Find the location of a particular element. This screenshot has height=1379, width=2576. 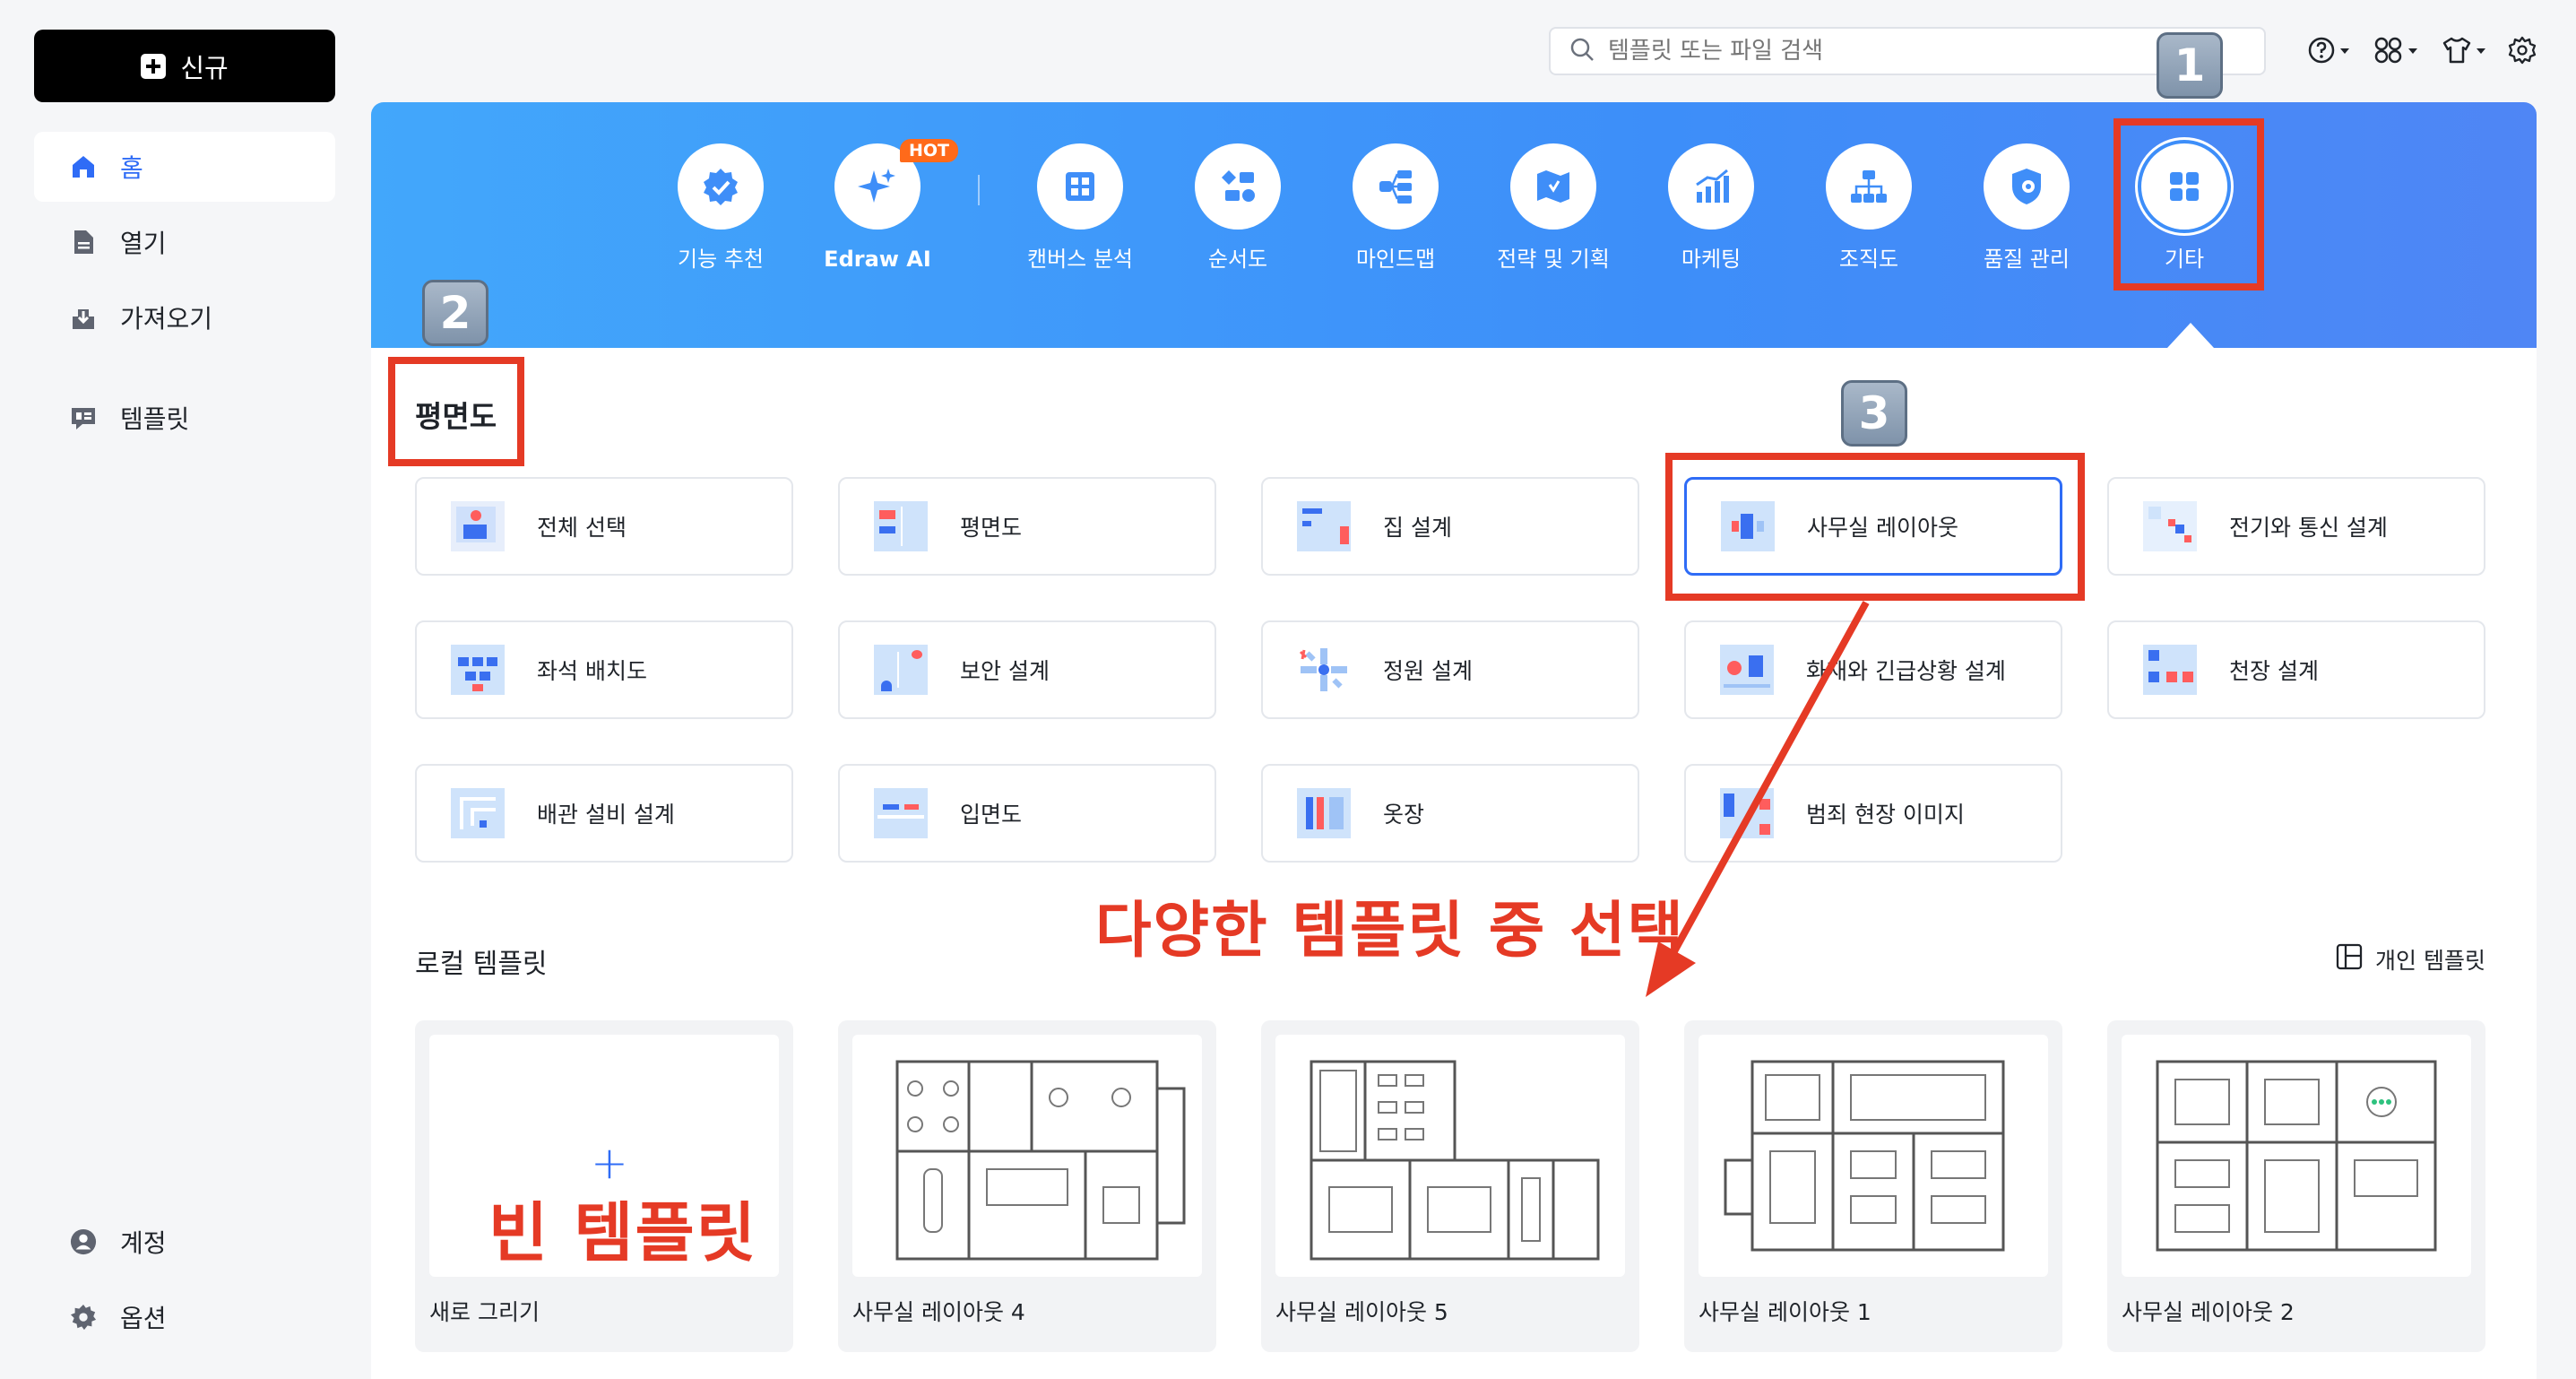

callout-text: 다양한 템플릿 중 선택 is located at coordinates (1390, 932).